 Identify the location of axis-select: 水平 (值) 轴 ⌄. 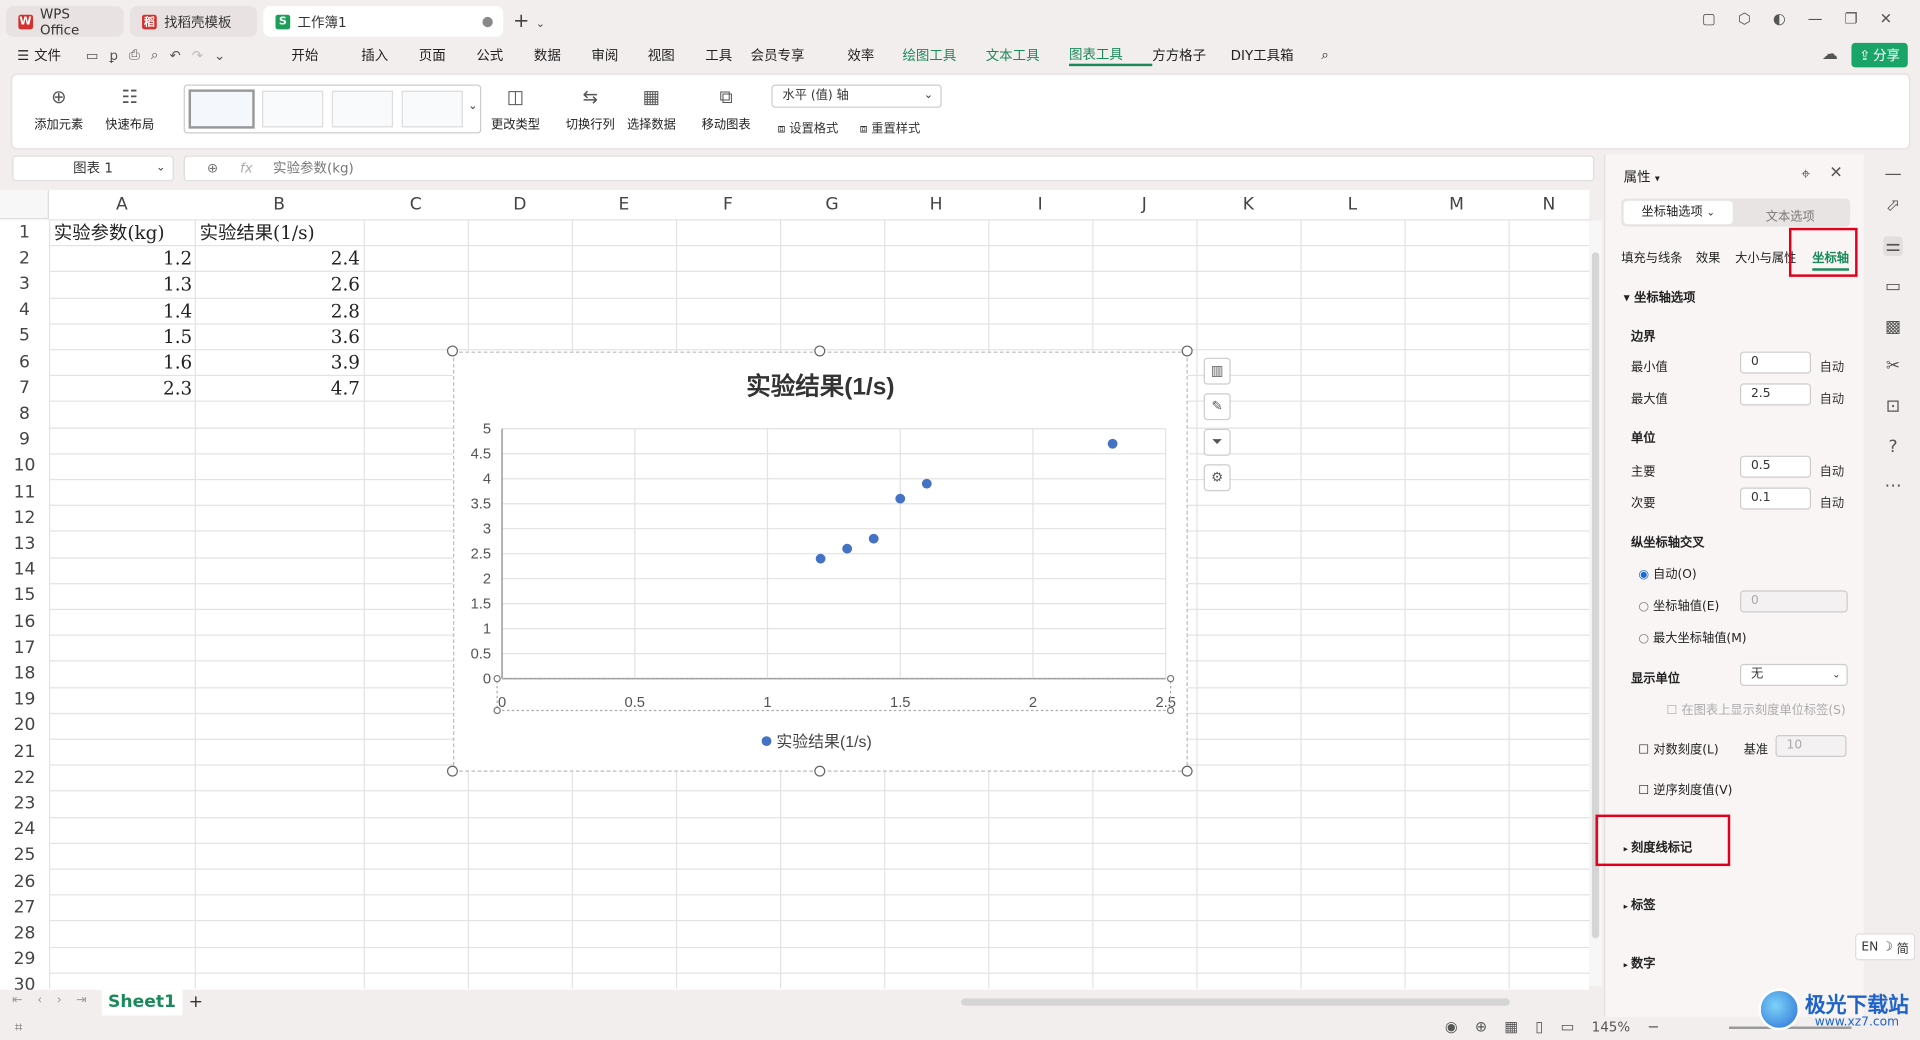
(856, 96).